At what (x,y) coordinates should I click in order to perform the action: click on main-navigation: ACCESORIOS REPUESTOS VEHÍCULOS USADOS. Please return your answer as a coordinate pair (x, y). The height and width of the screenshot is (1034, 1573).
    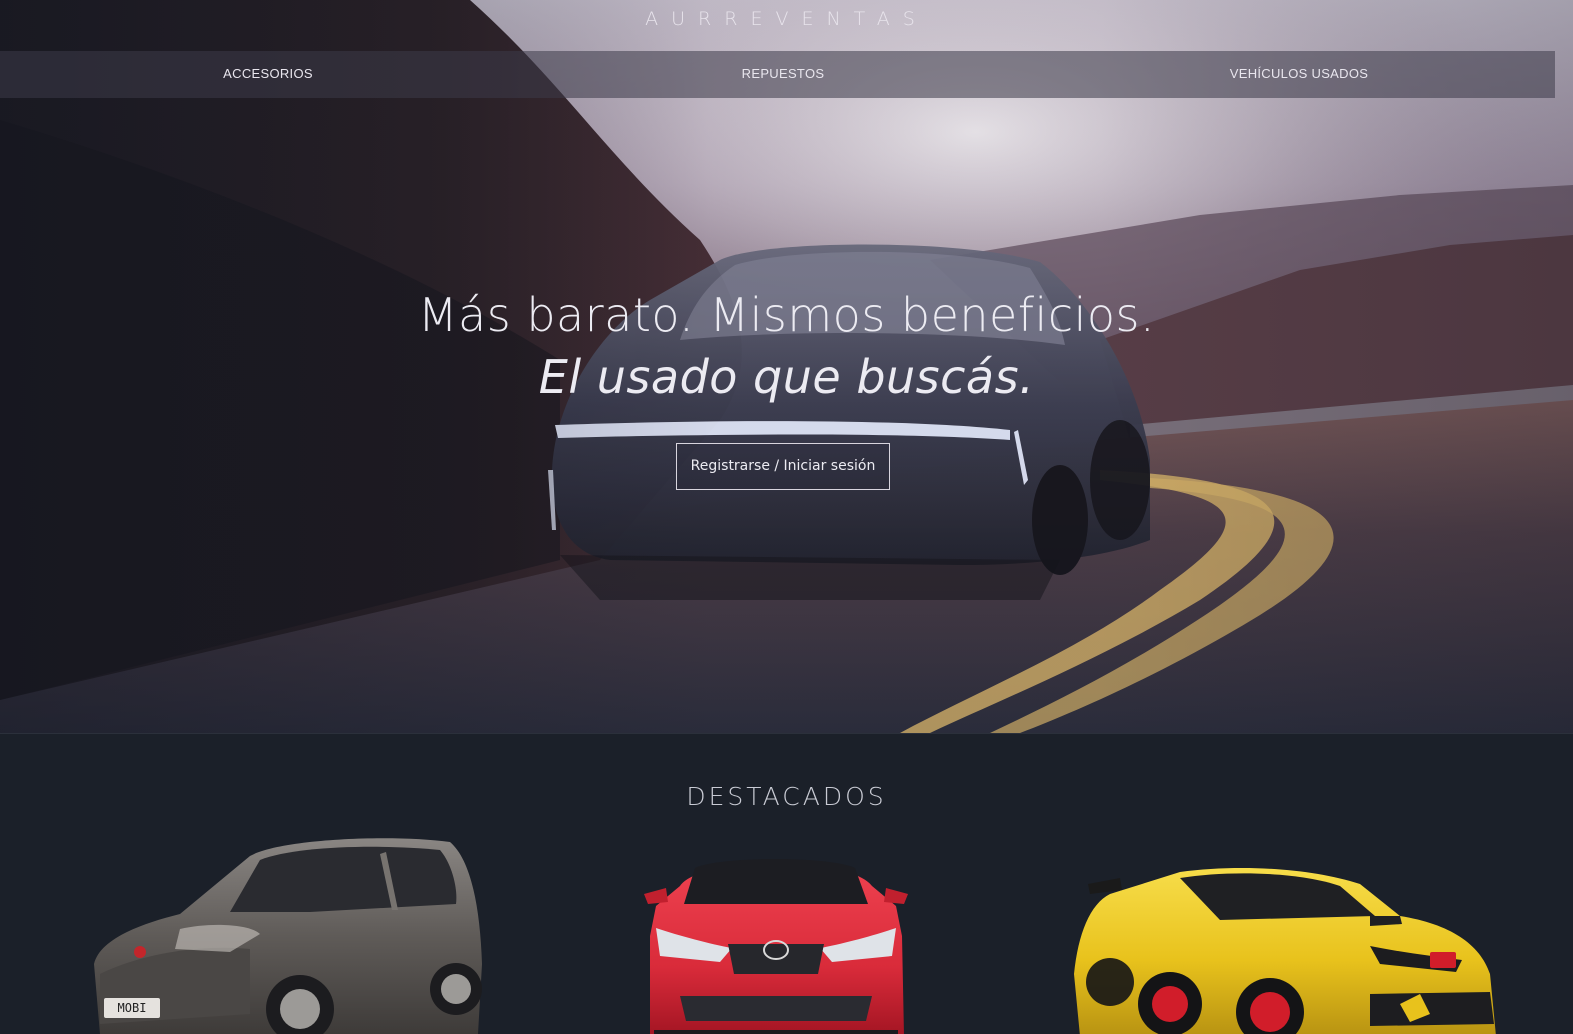
    Looking at the image, I should click on (777, 74).